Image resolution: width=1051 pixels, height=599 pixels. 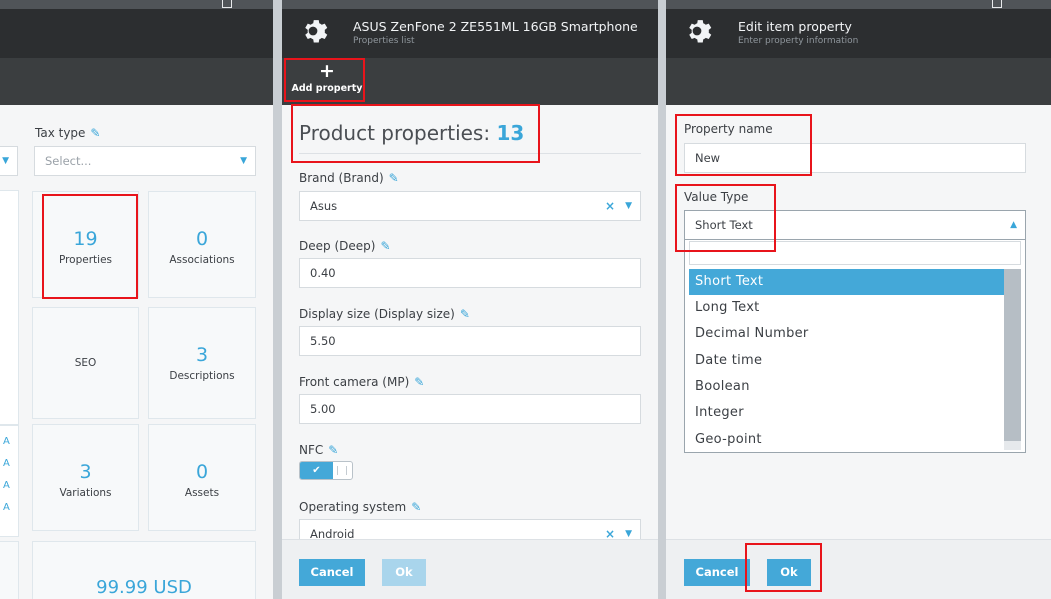 I want to click on toggle-grip, so click(x=342, y=470).